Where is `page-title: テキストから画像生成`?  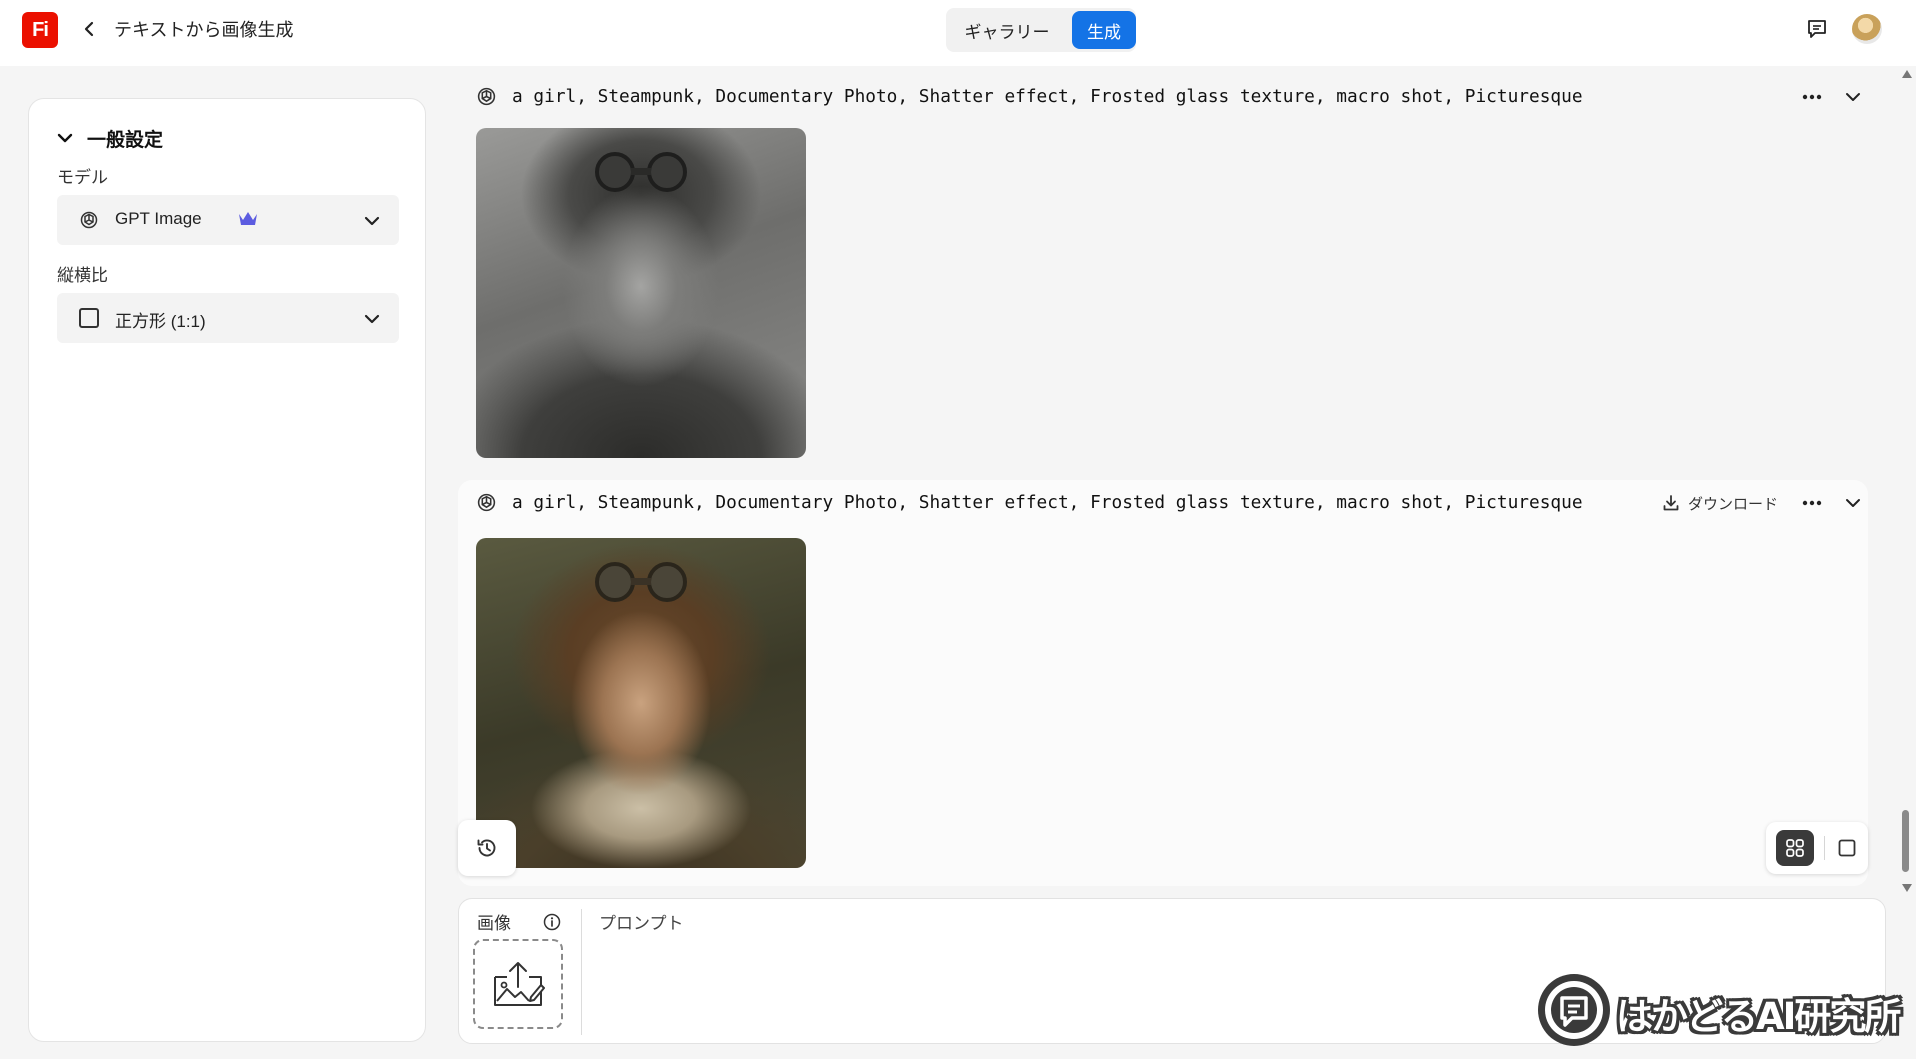 page-title: テキストから画像生成 is located at coordinates (204, 30).